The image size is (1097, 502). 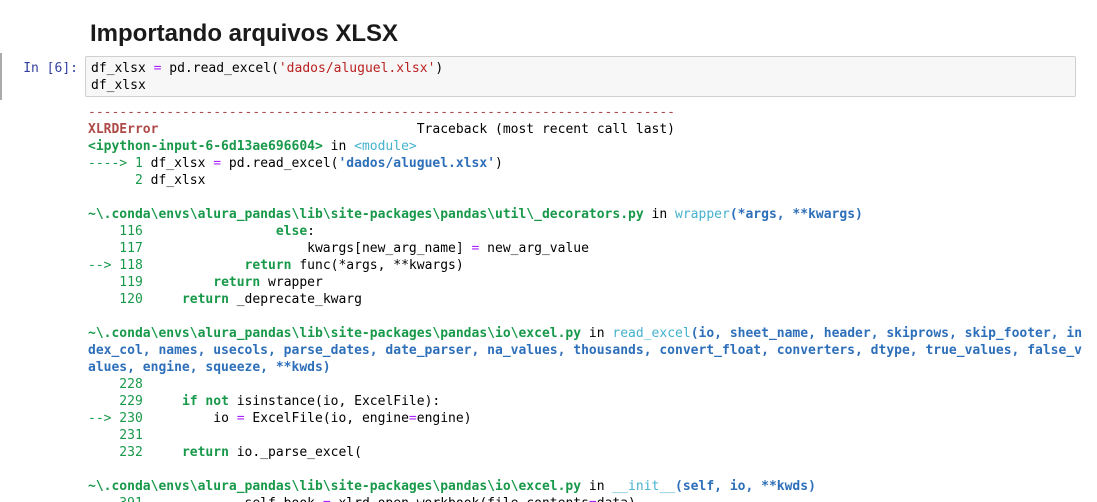 I want to click on code-token: engine), so click(x=444, y=418).